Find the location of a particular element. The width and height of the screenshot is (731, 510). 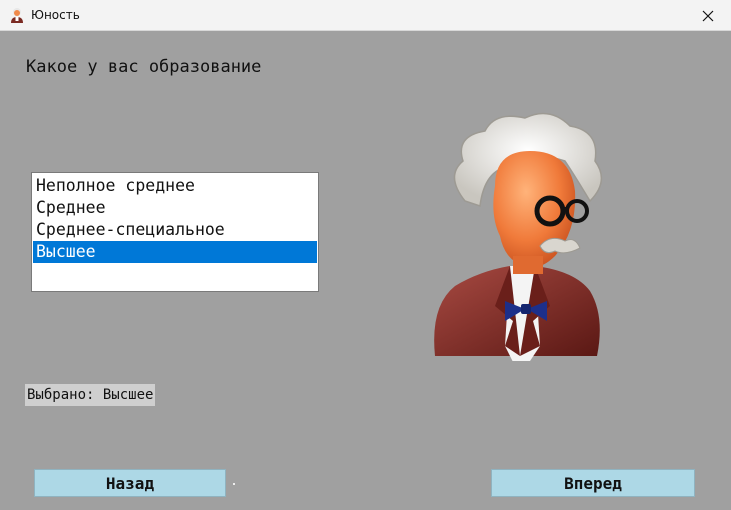

window-title: Юность is located at coordinates (55, 15).